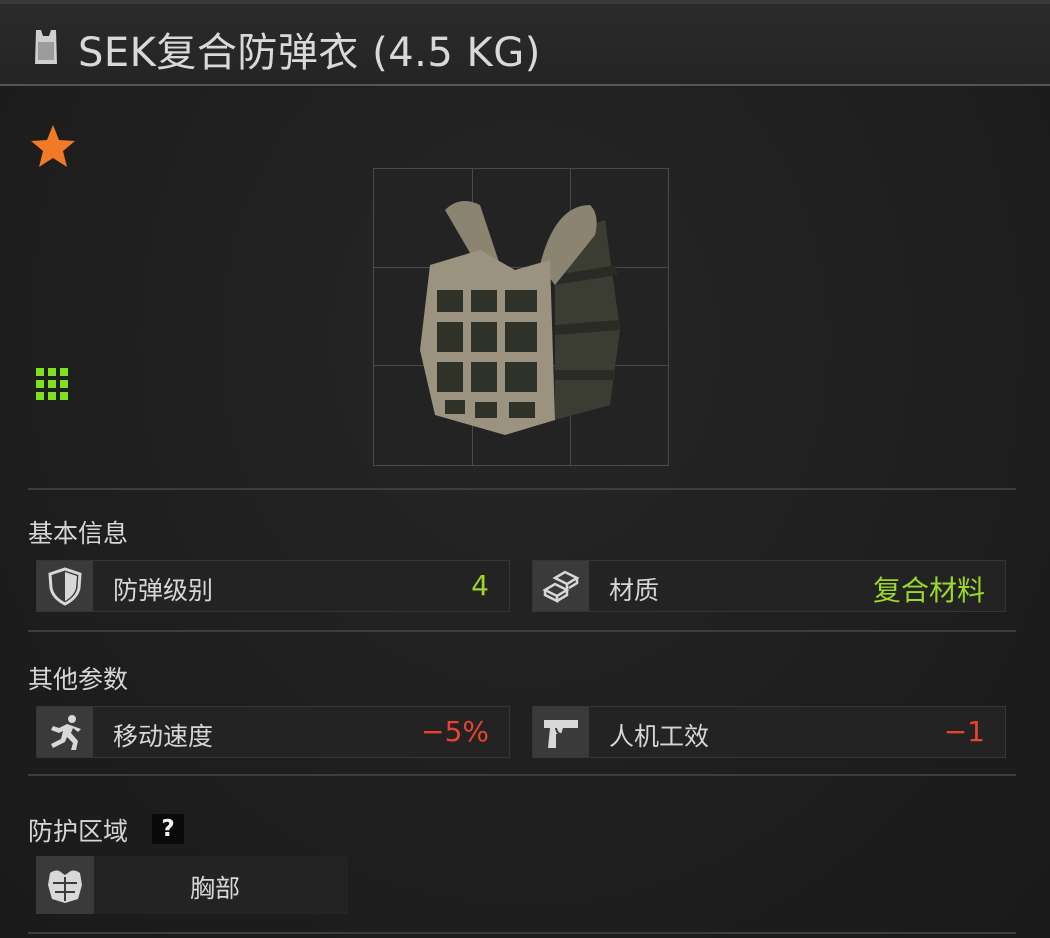 The image size is (1050, 938). Describe the element at coordinates (46, 47) in the screenshot. I see `armor-vest-icon` at that location.